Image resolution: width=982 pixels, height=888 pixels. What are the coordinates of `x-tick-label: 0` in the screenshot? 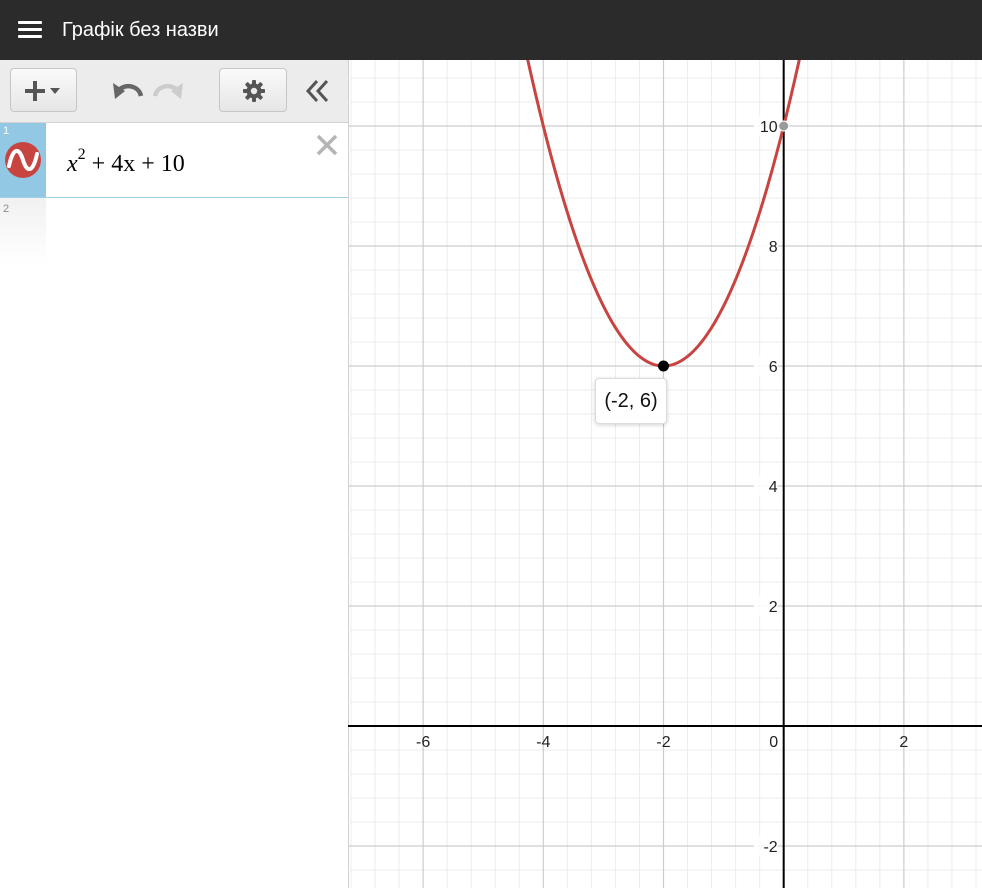 It's located at (773, 742).